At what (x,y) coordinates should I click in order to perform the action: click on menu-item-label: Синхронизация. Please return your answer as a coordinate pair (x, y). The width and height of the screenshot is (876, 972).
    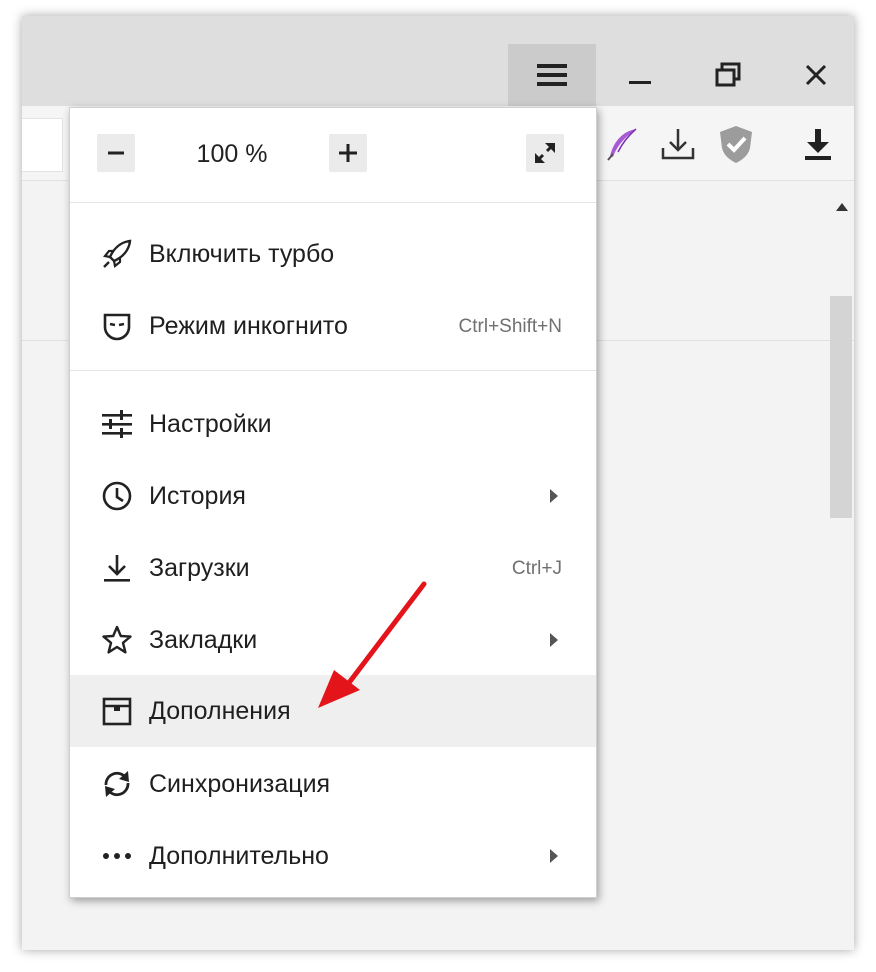
    Looking at the image, I should click on (240, 784).